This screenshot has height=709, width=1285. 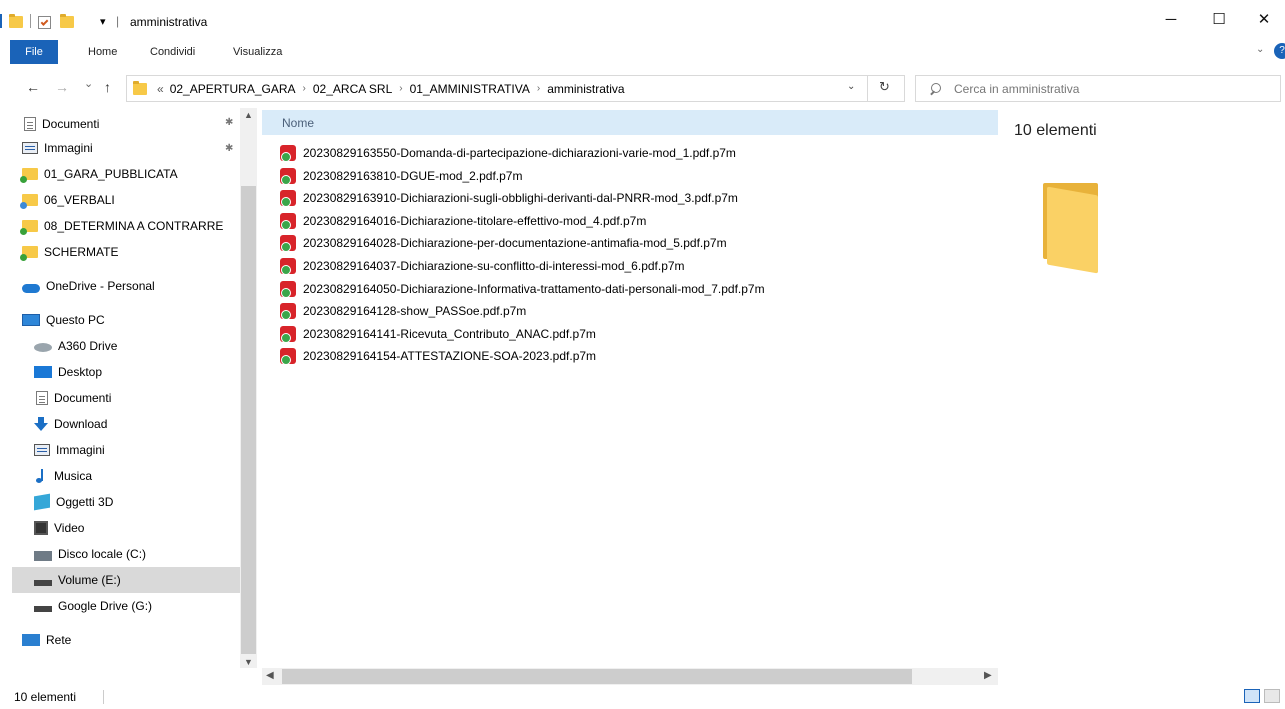 I want to click on nav-item-rete: Rete, so click(x=126, y=640).